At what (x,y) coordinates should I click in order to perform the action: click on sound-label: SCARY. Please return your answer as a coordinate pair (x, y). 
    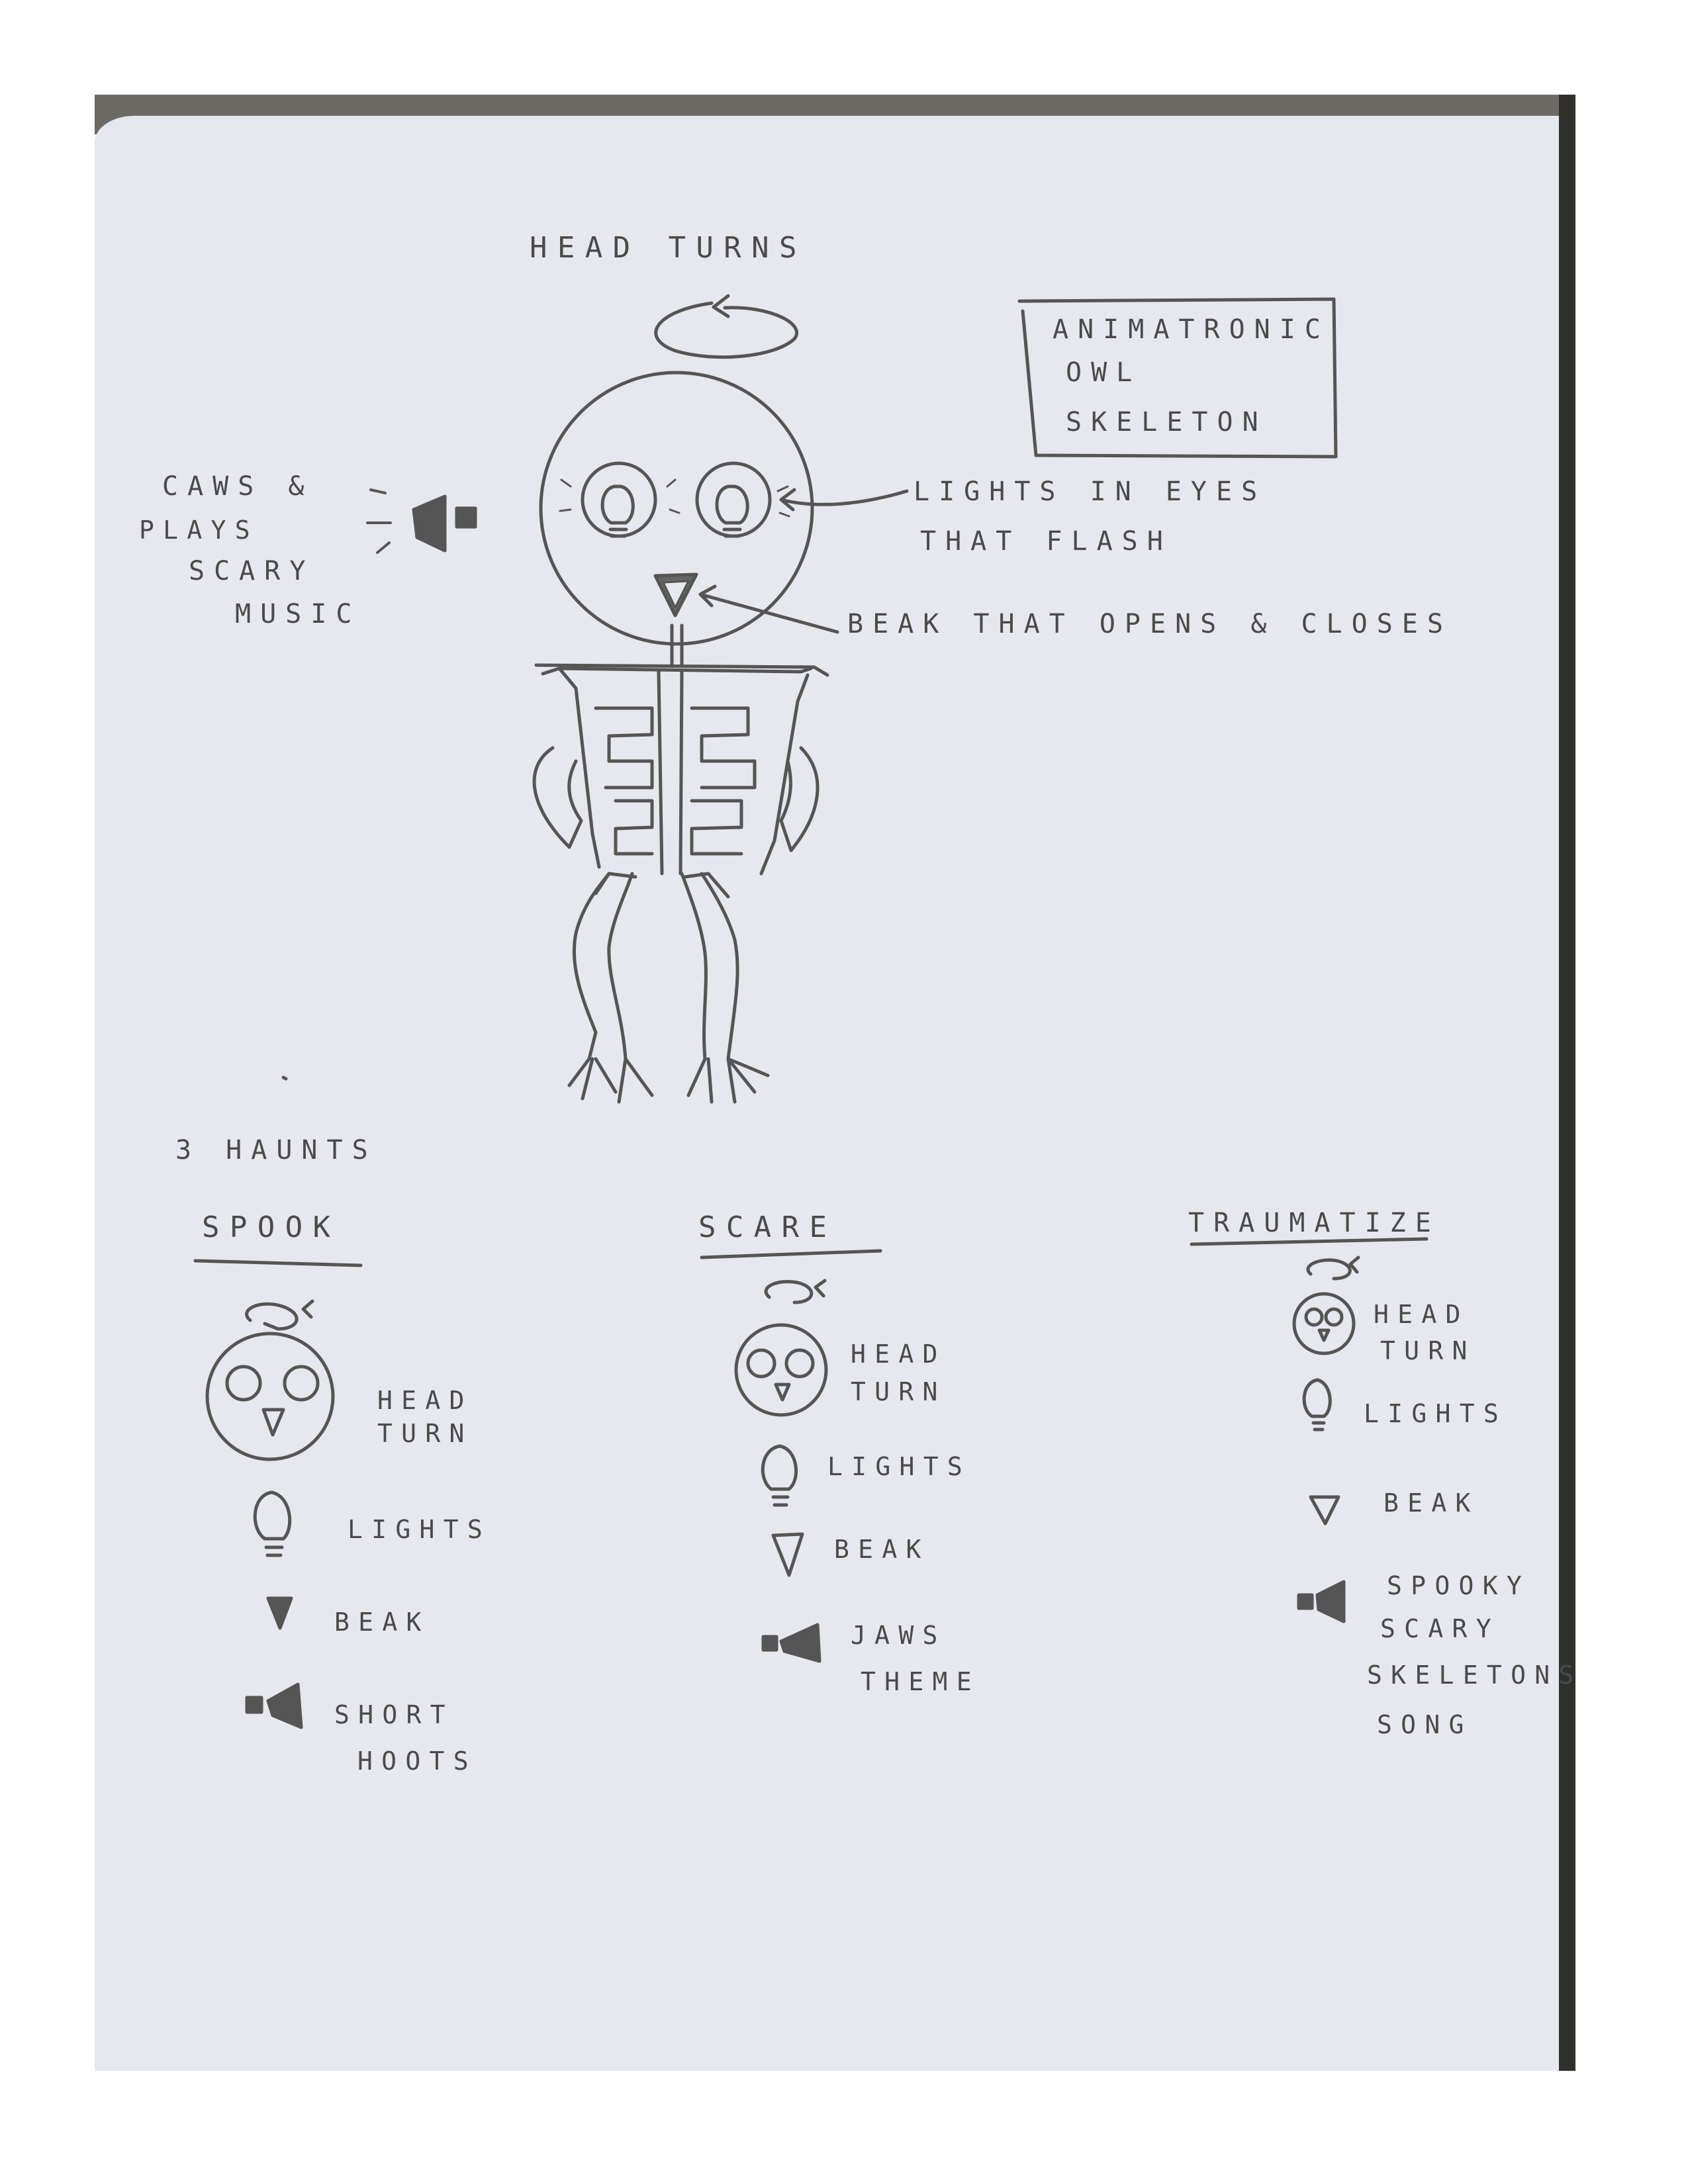
    Looking at the image, I should click on (1440, 1629).